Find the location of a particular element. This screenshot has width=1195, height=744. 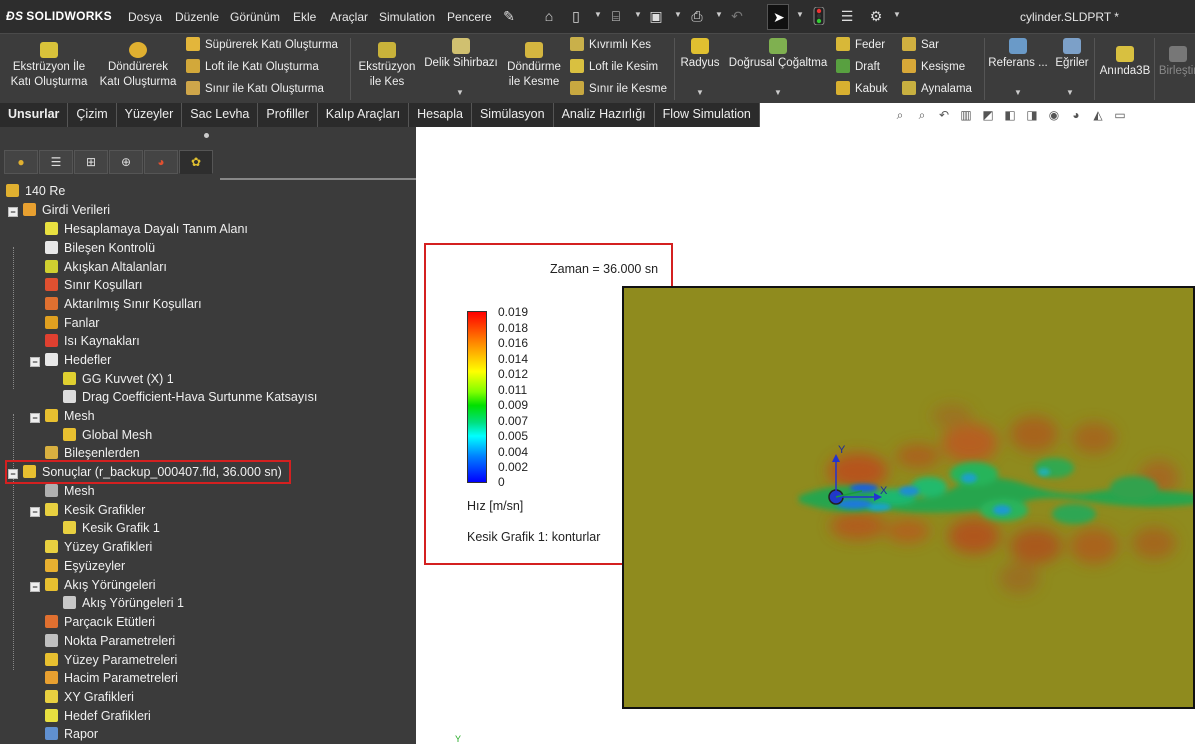

tree-goal-plots: Hedef Grafikleri is located at coordinates (98, 716).